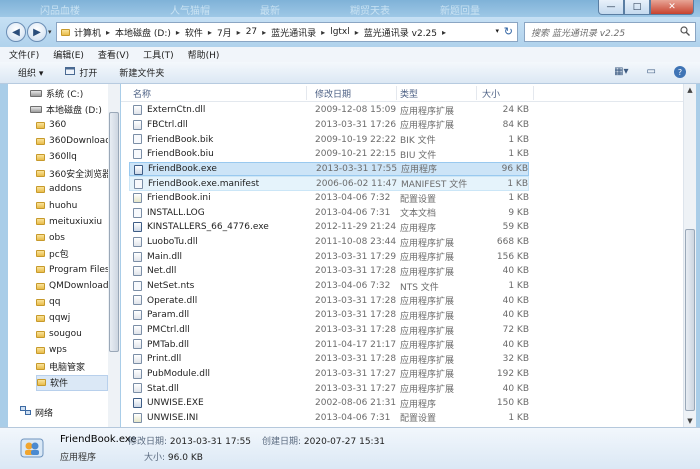  Describe the element at coordinates (37, 32) in the screenshot. I see `forward-button: ▶` at that location.